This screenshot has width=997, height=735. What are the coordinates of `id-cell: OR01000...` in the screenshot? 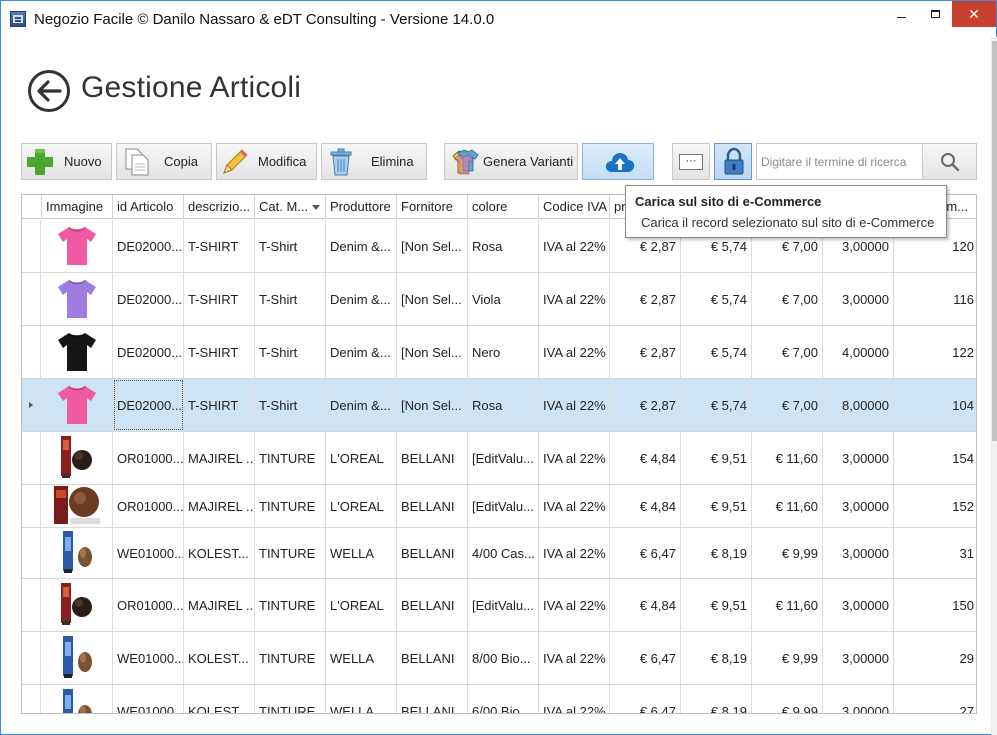 It's located at (148, 605).